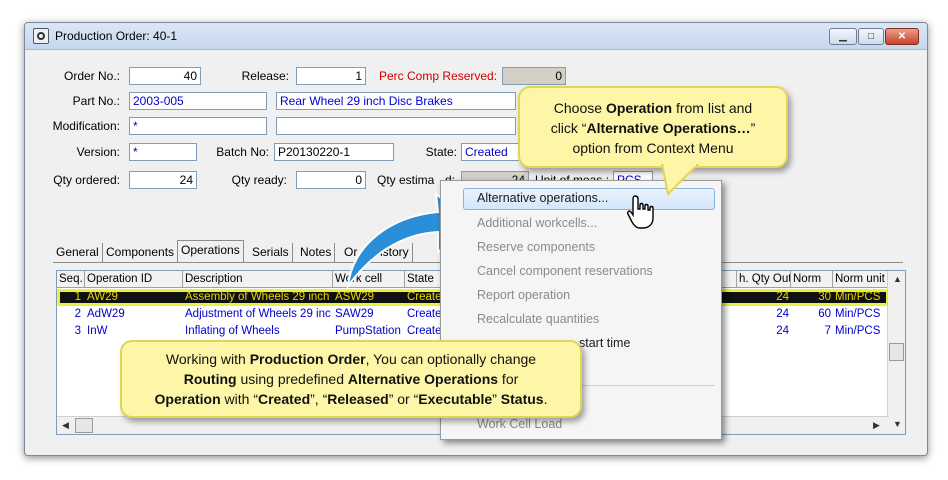 Image resolution: width=948 pixels, height=480 pixels. Describe the element at coordinates (423, 379) in the screenshot. I see `callout-bold: Alternative Operations` at that location.